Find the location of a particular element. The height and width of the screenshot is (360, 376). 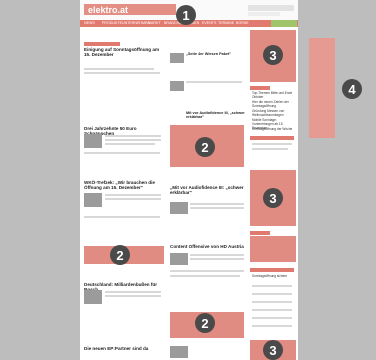

nav-item-markt: MARKT is located at coordinates (154, 23).